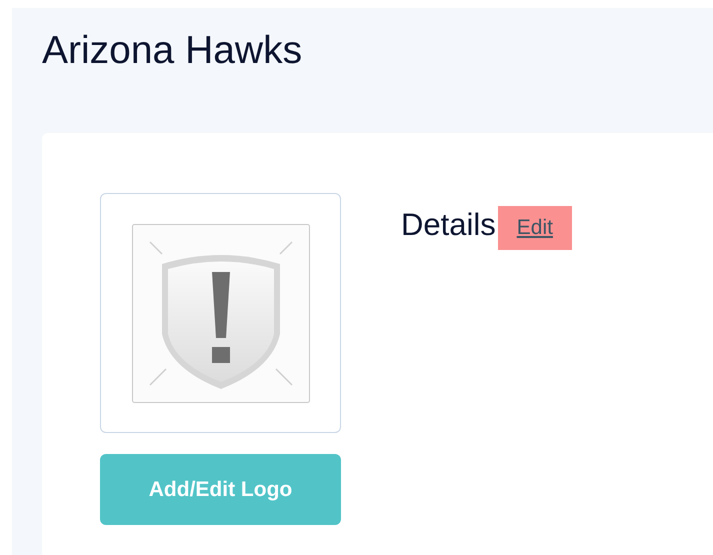 The width and height of the screenshot is (713, 555). What do you see at coordinates (221, 313) in the screenshot?
I see `shield-warning-icon` at bounding box center [221, 313].